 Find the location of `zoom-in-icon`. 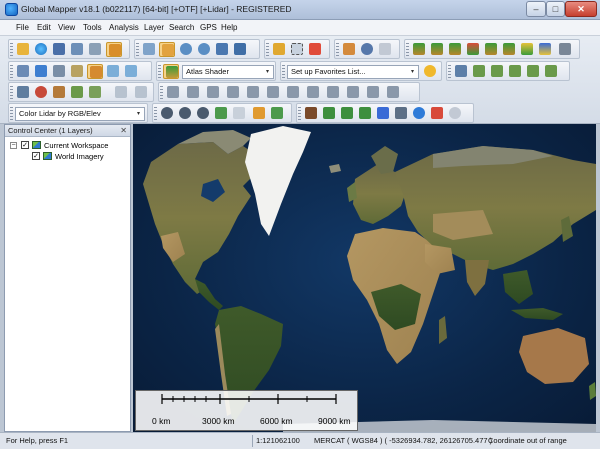

zoom-in-icon is located at coordinates (186, 49).